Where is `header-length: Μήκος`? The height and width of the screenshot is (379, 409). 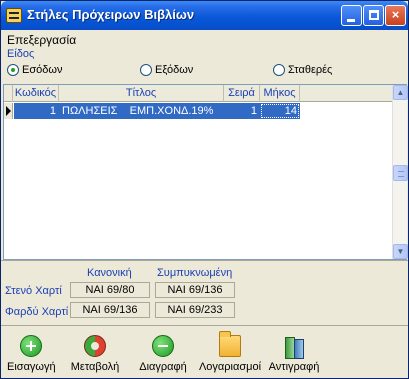 header-length: Μήκος is located at coordinates (280, 93).